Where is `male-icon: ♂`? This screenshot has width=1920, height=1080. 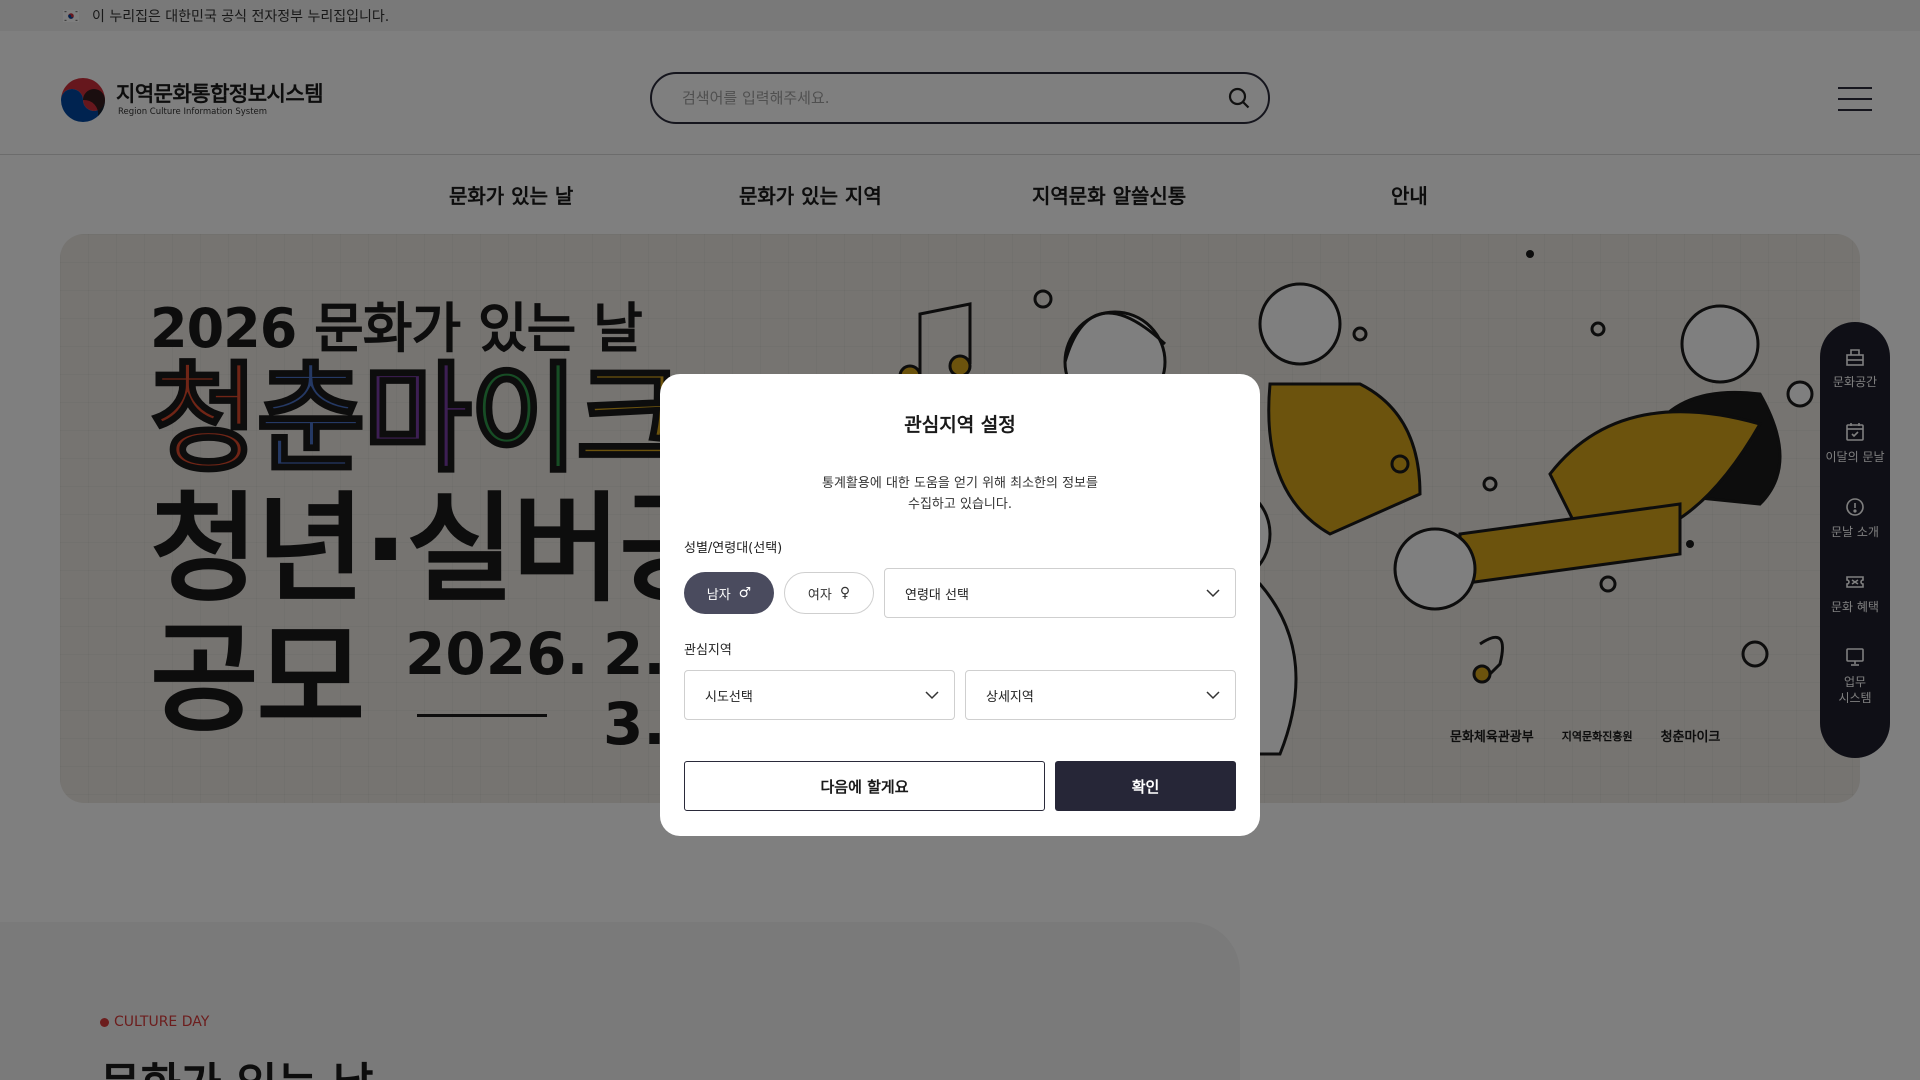
male-icon: ♂ is located at coordinates (745, 593).